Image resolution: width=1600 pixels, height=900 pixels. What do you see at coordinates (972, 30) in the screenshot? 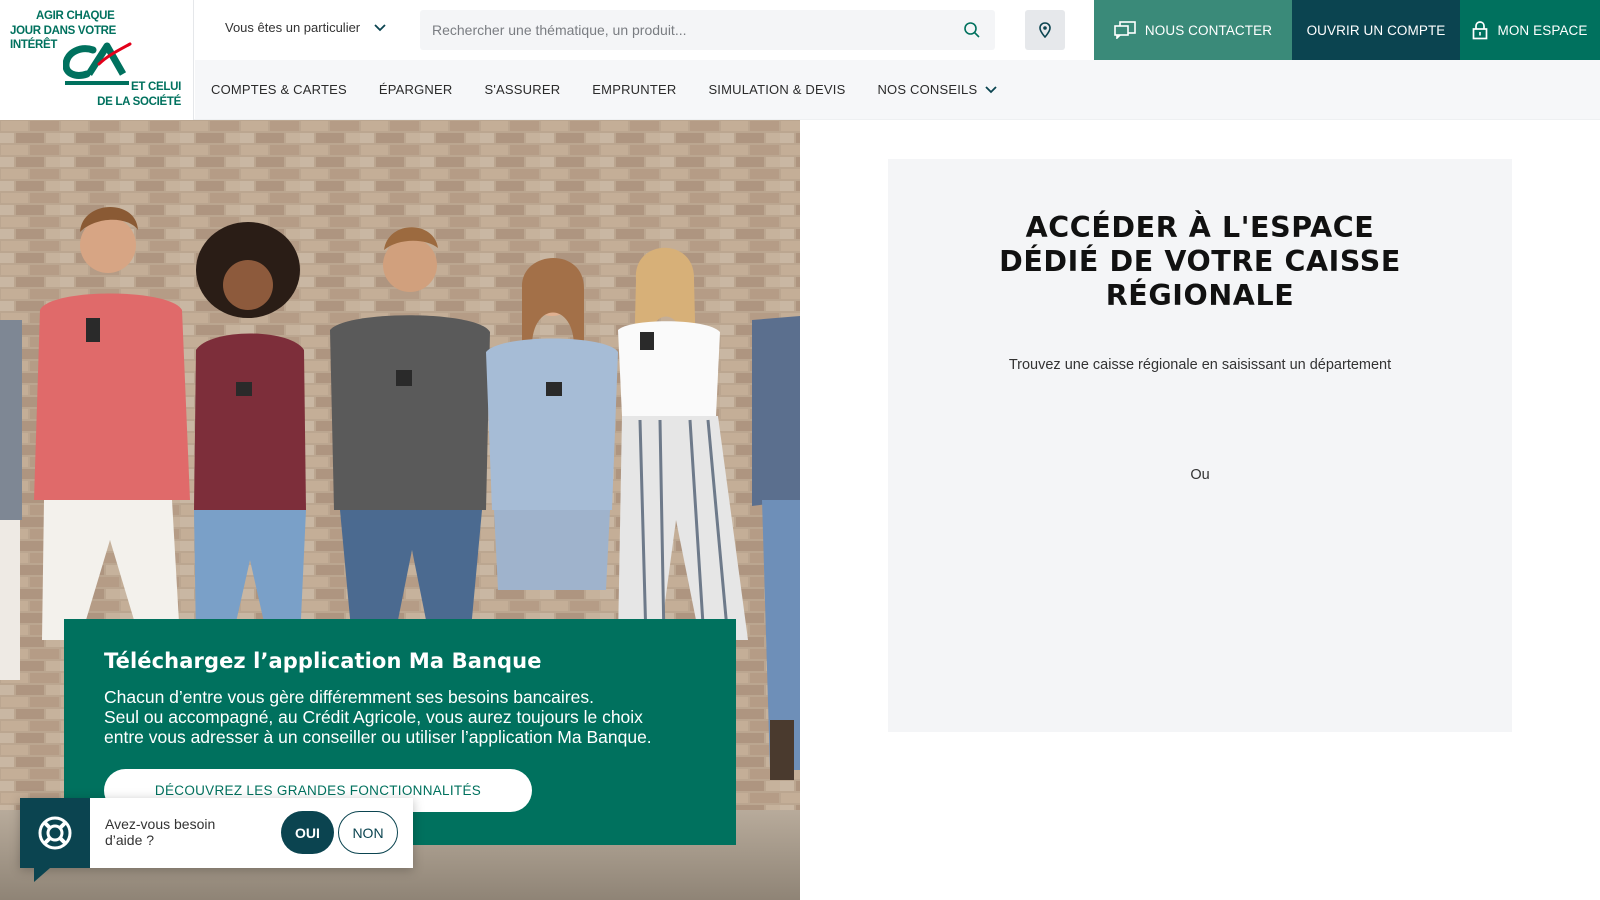
I see `search-icon` at bounding box center [972, 30].